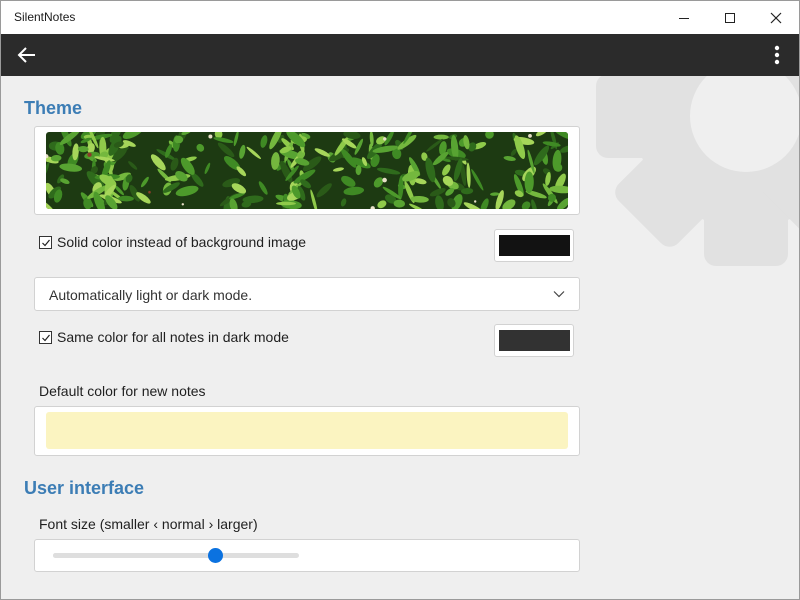 This screenshot has height=600, width=800. What do you see at coordinates (53, 108) in the screenshot?
I see `theme-section-title: Theme` at bounding box center [53, 108].